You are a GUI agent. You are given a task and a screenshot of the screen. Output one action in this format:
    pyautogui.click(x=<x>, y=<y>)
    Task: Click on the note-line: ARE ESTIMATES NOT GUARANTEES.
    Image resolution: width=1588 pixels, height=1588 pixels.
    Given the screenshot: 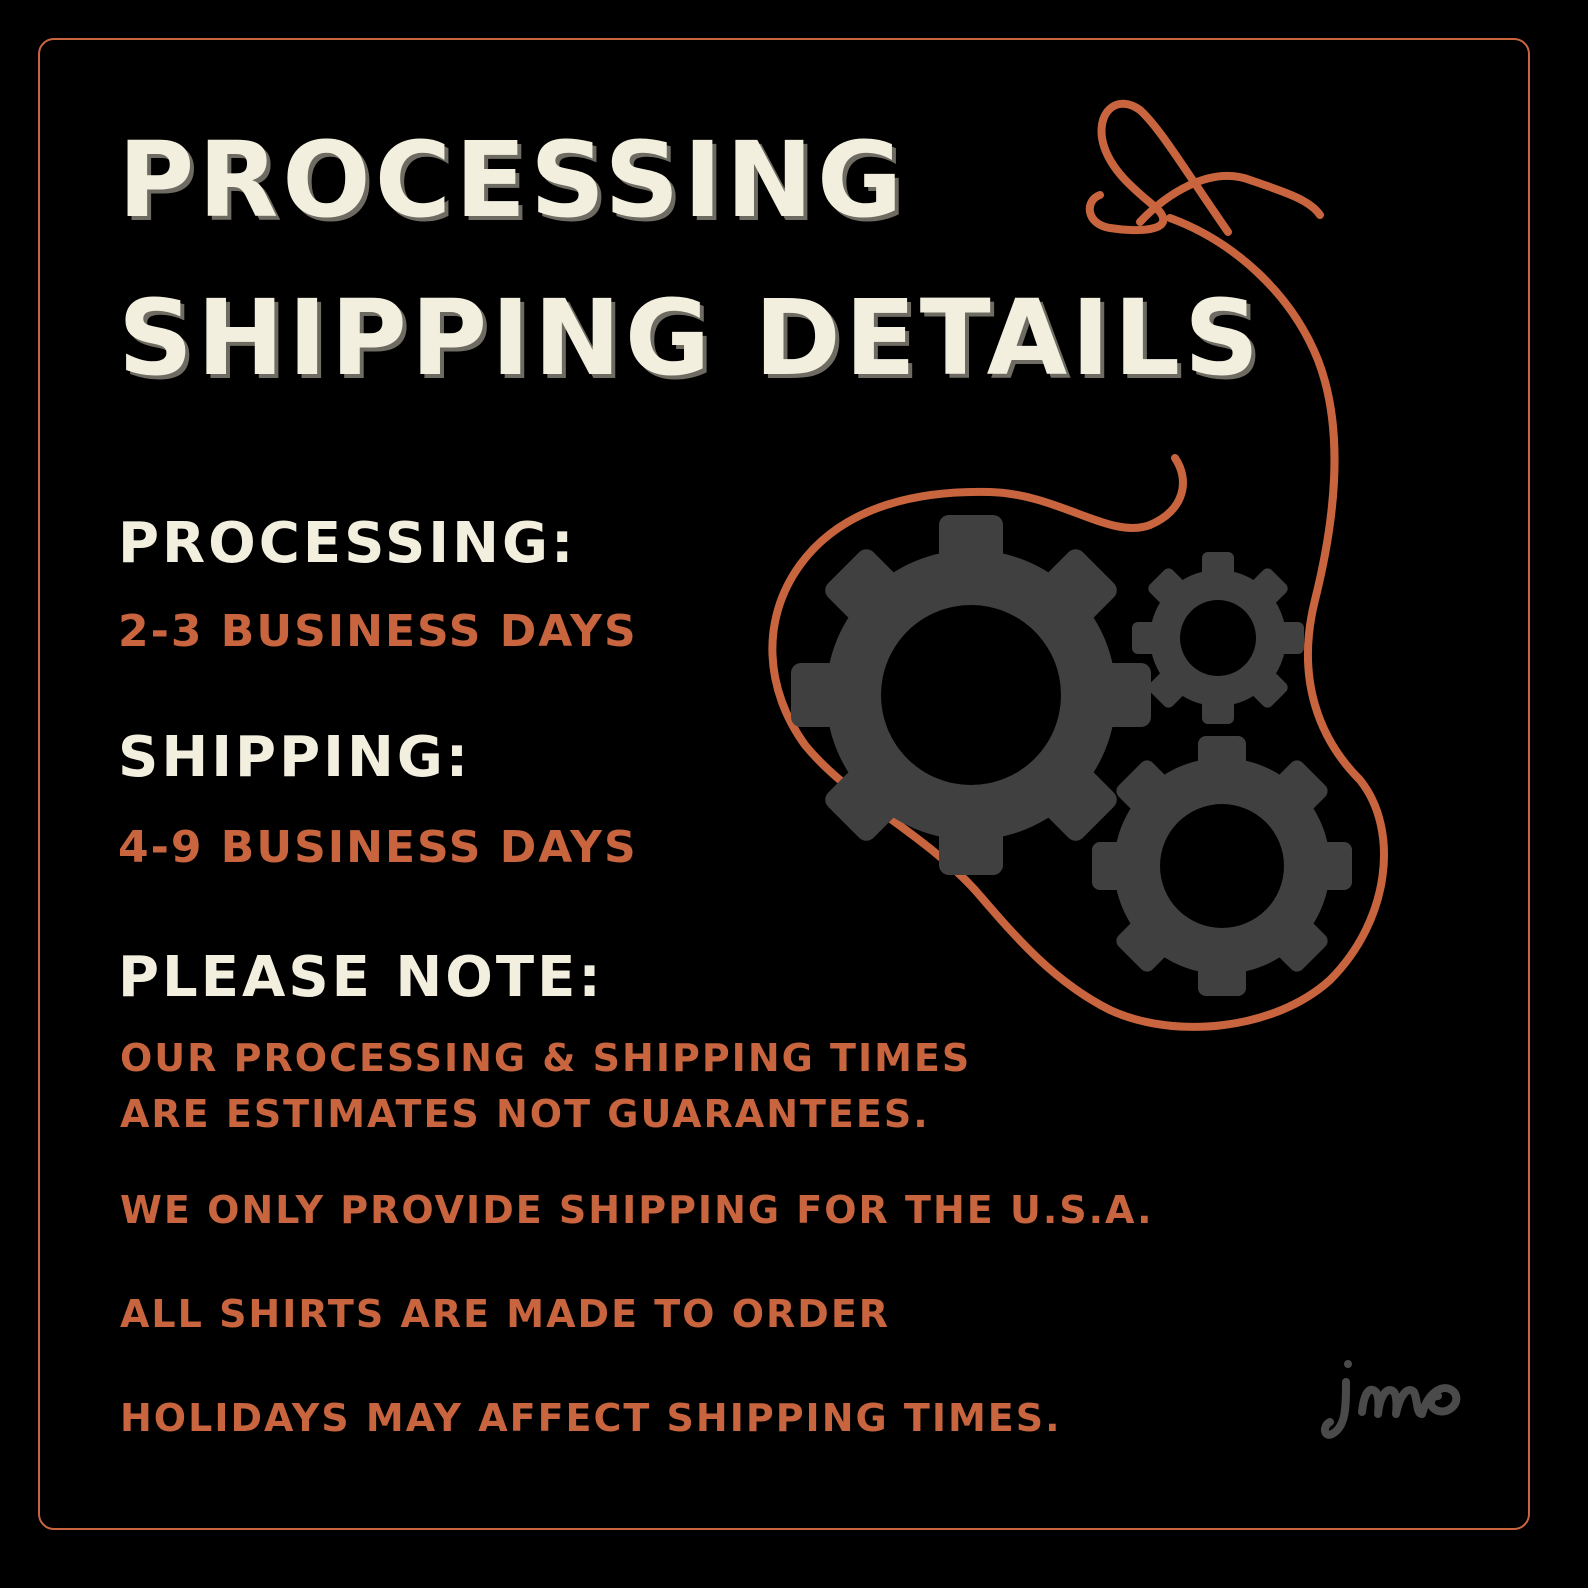 What is the action you would take?
    pyautogui.click(x=525, y=1114)
    